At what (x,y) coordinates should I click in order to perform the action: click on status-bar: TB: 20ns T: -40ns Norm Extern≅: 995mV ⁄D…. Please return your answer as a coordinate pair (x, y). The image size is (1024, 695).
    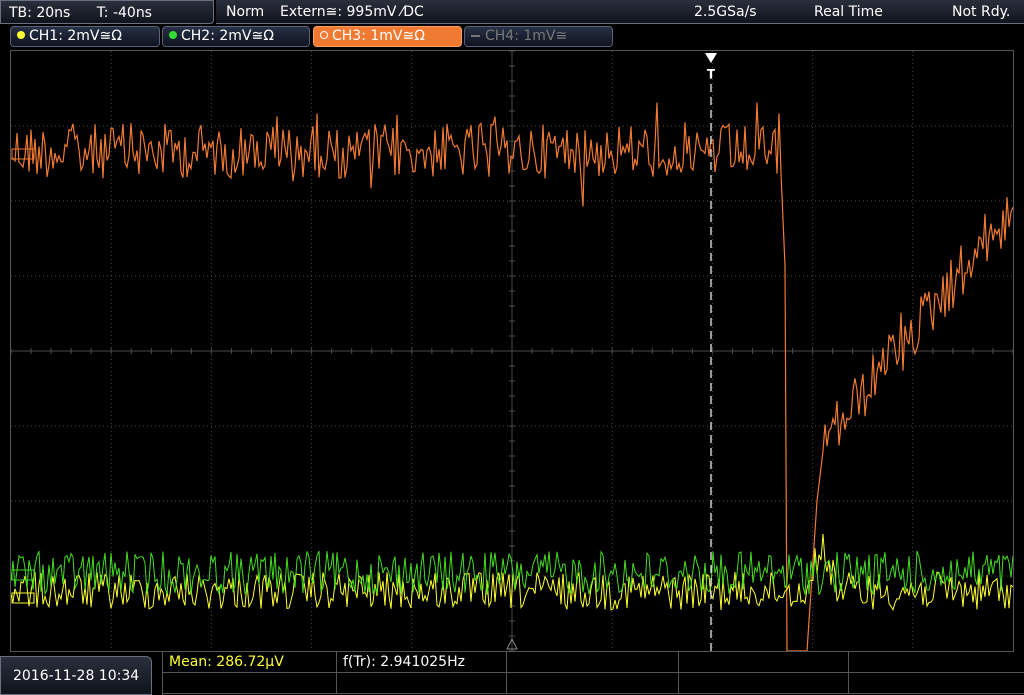
    Looking at the image, I should click on (512, 12).